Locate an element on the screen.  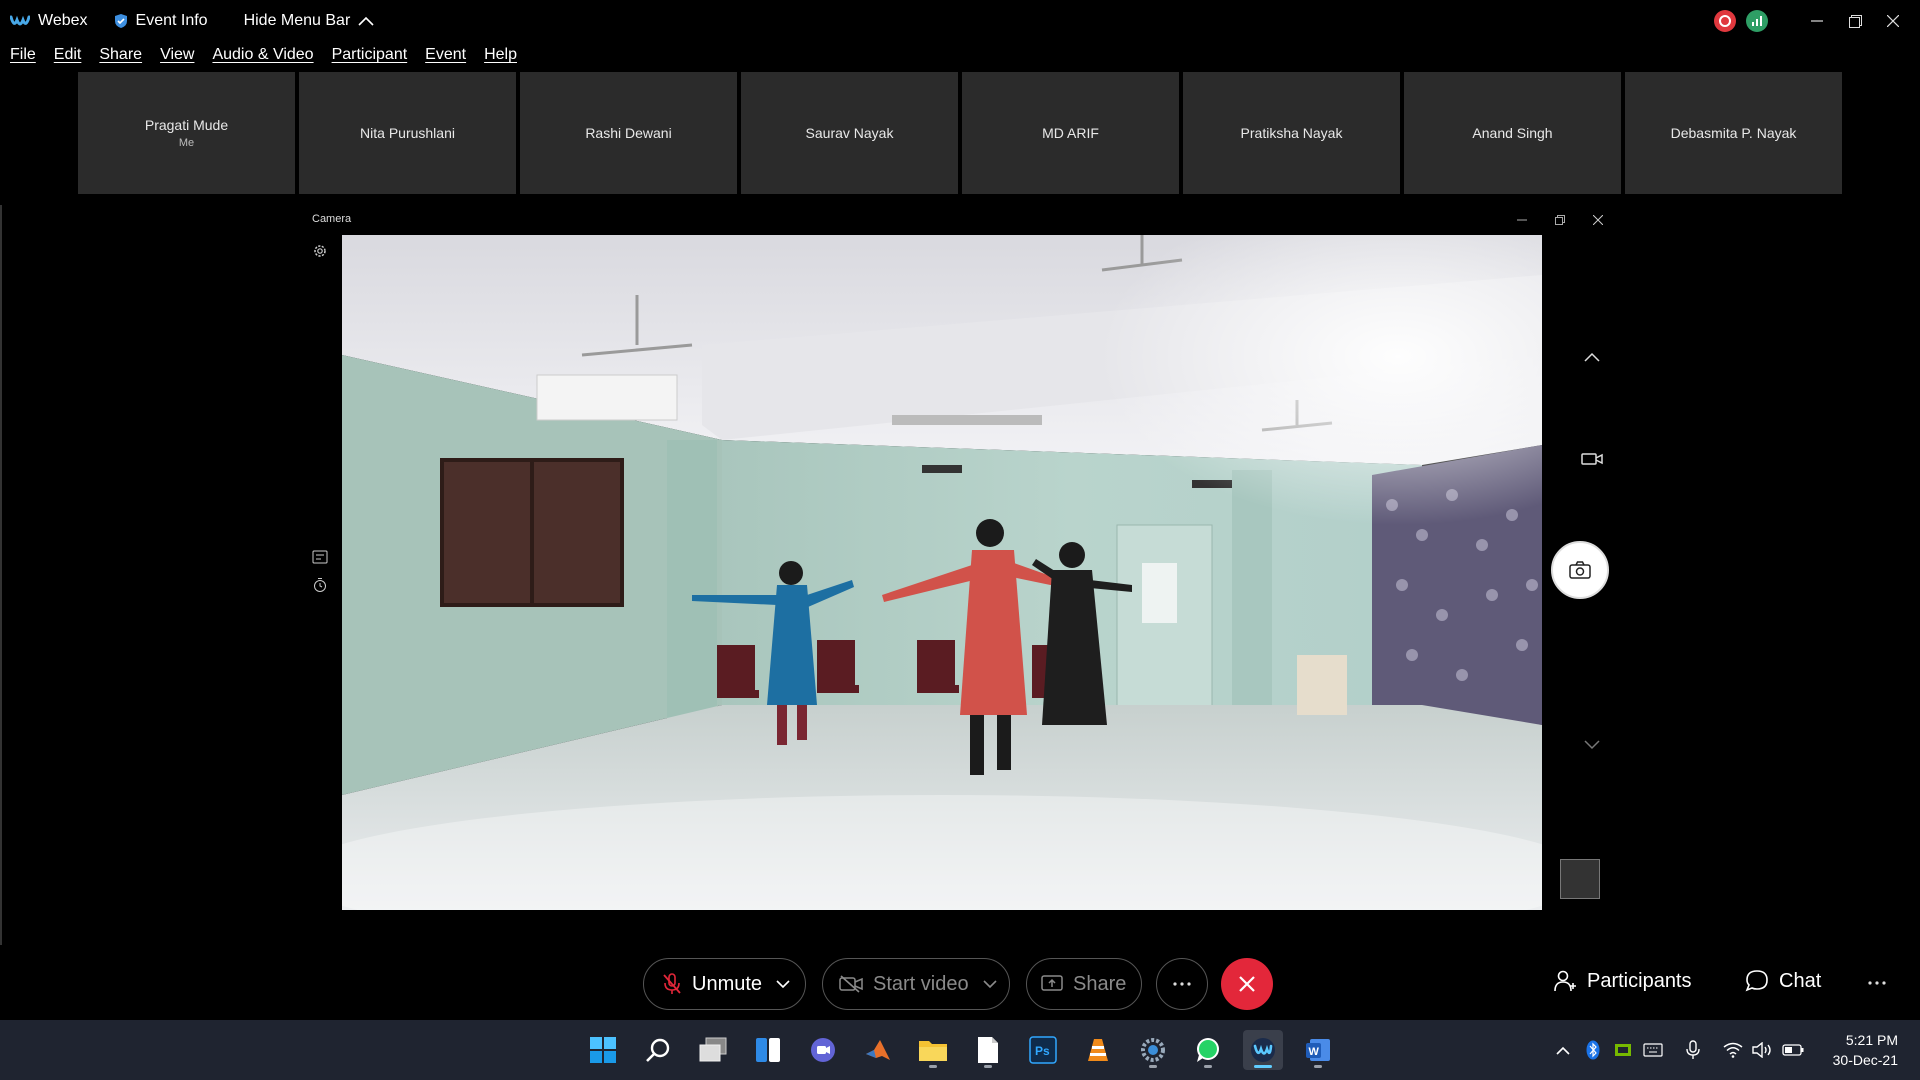
nvidia-icon is located at coordinates (1623, 1050).